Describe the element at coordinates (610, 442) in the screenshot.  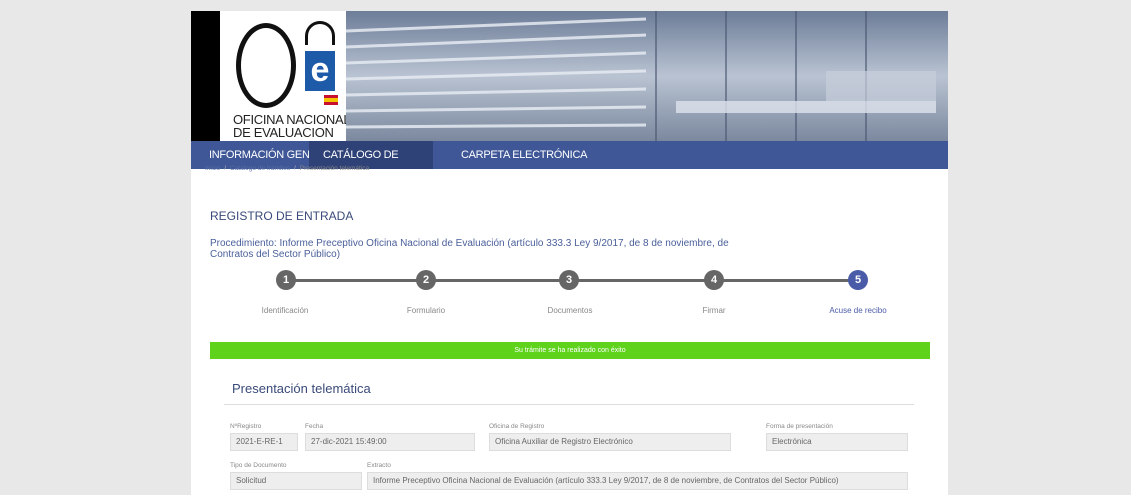
I see `field-oficina: Oficina Auxiliar de Registro Electrónico` at that location.